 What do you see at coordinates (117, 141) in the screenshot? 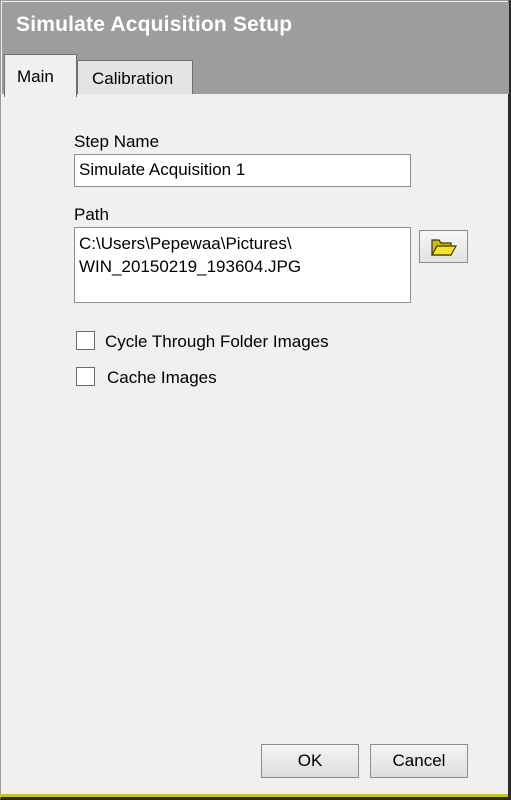
I see `step-name-label: Step Name` at bounding box center [117, 141].